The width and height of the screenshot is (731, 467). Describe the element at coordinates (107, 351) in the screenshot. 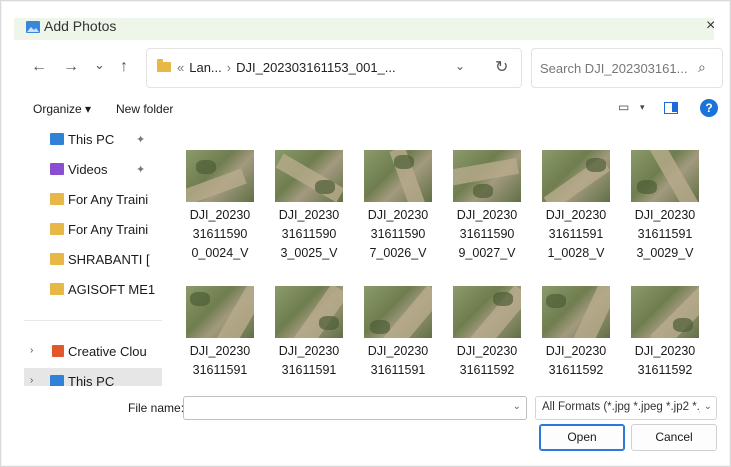

I see `sidebar-item-label: Creative Clou` at that location.